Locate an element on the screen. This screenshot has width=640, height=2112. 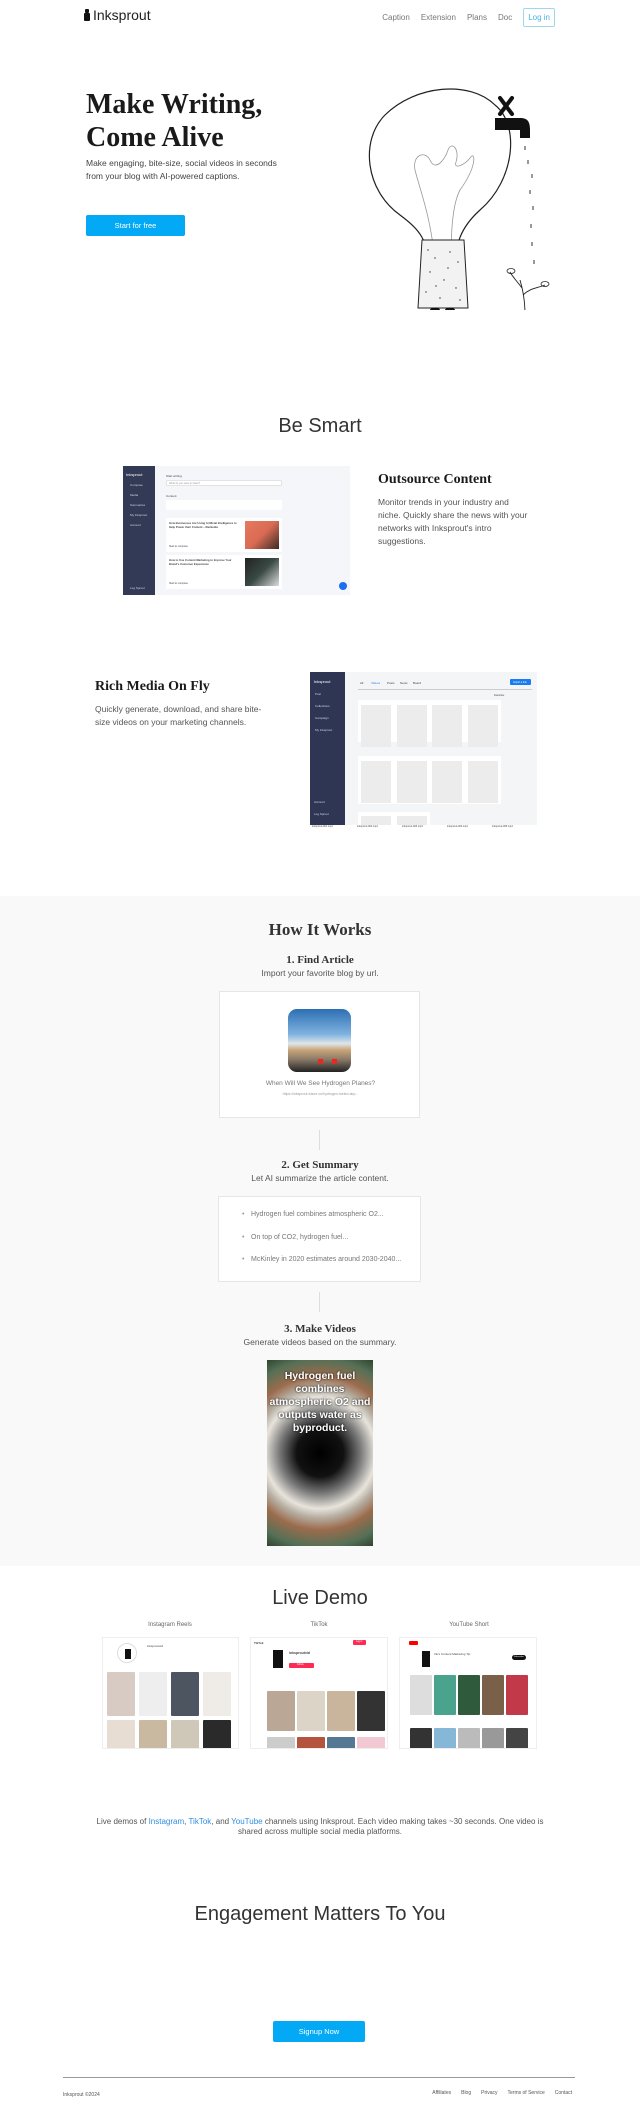
outsource-heading: Outsource Content is located at coordinates (435, 479).